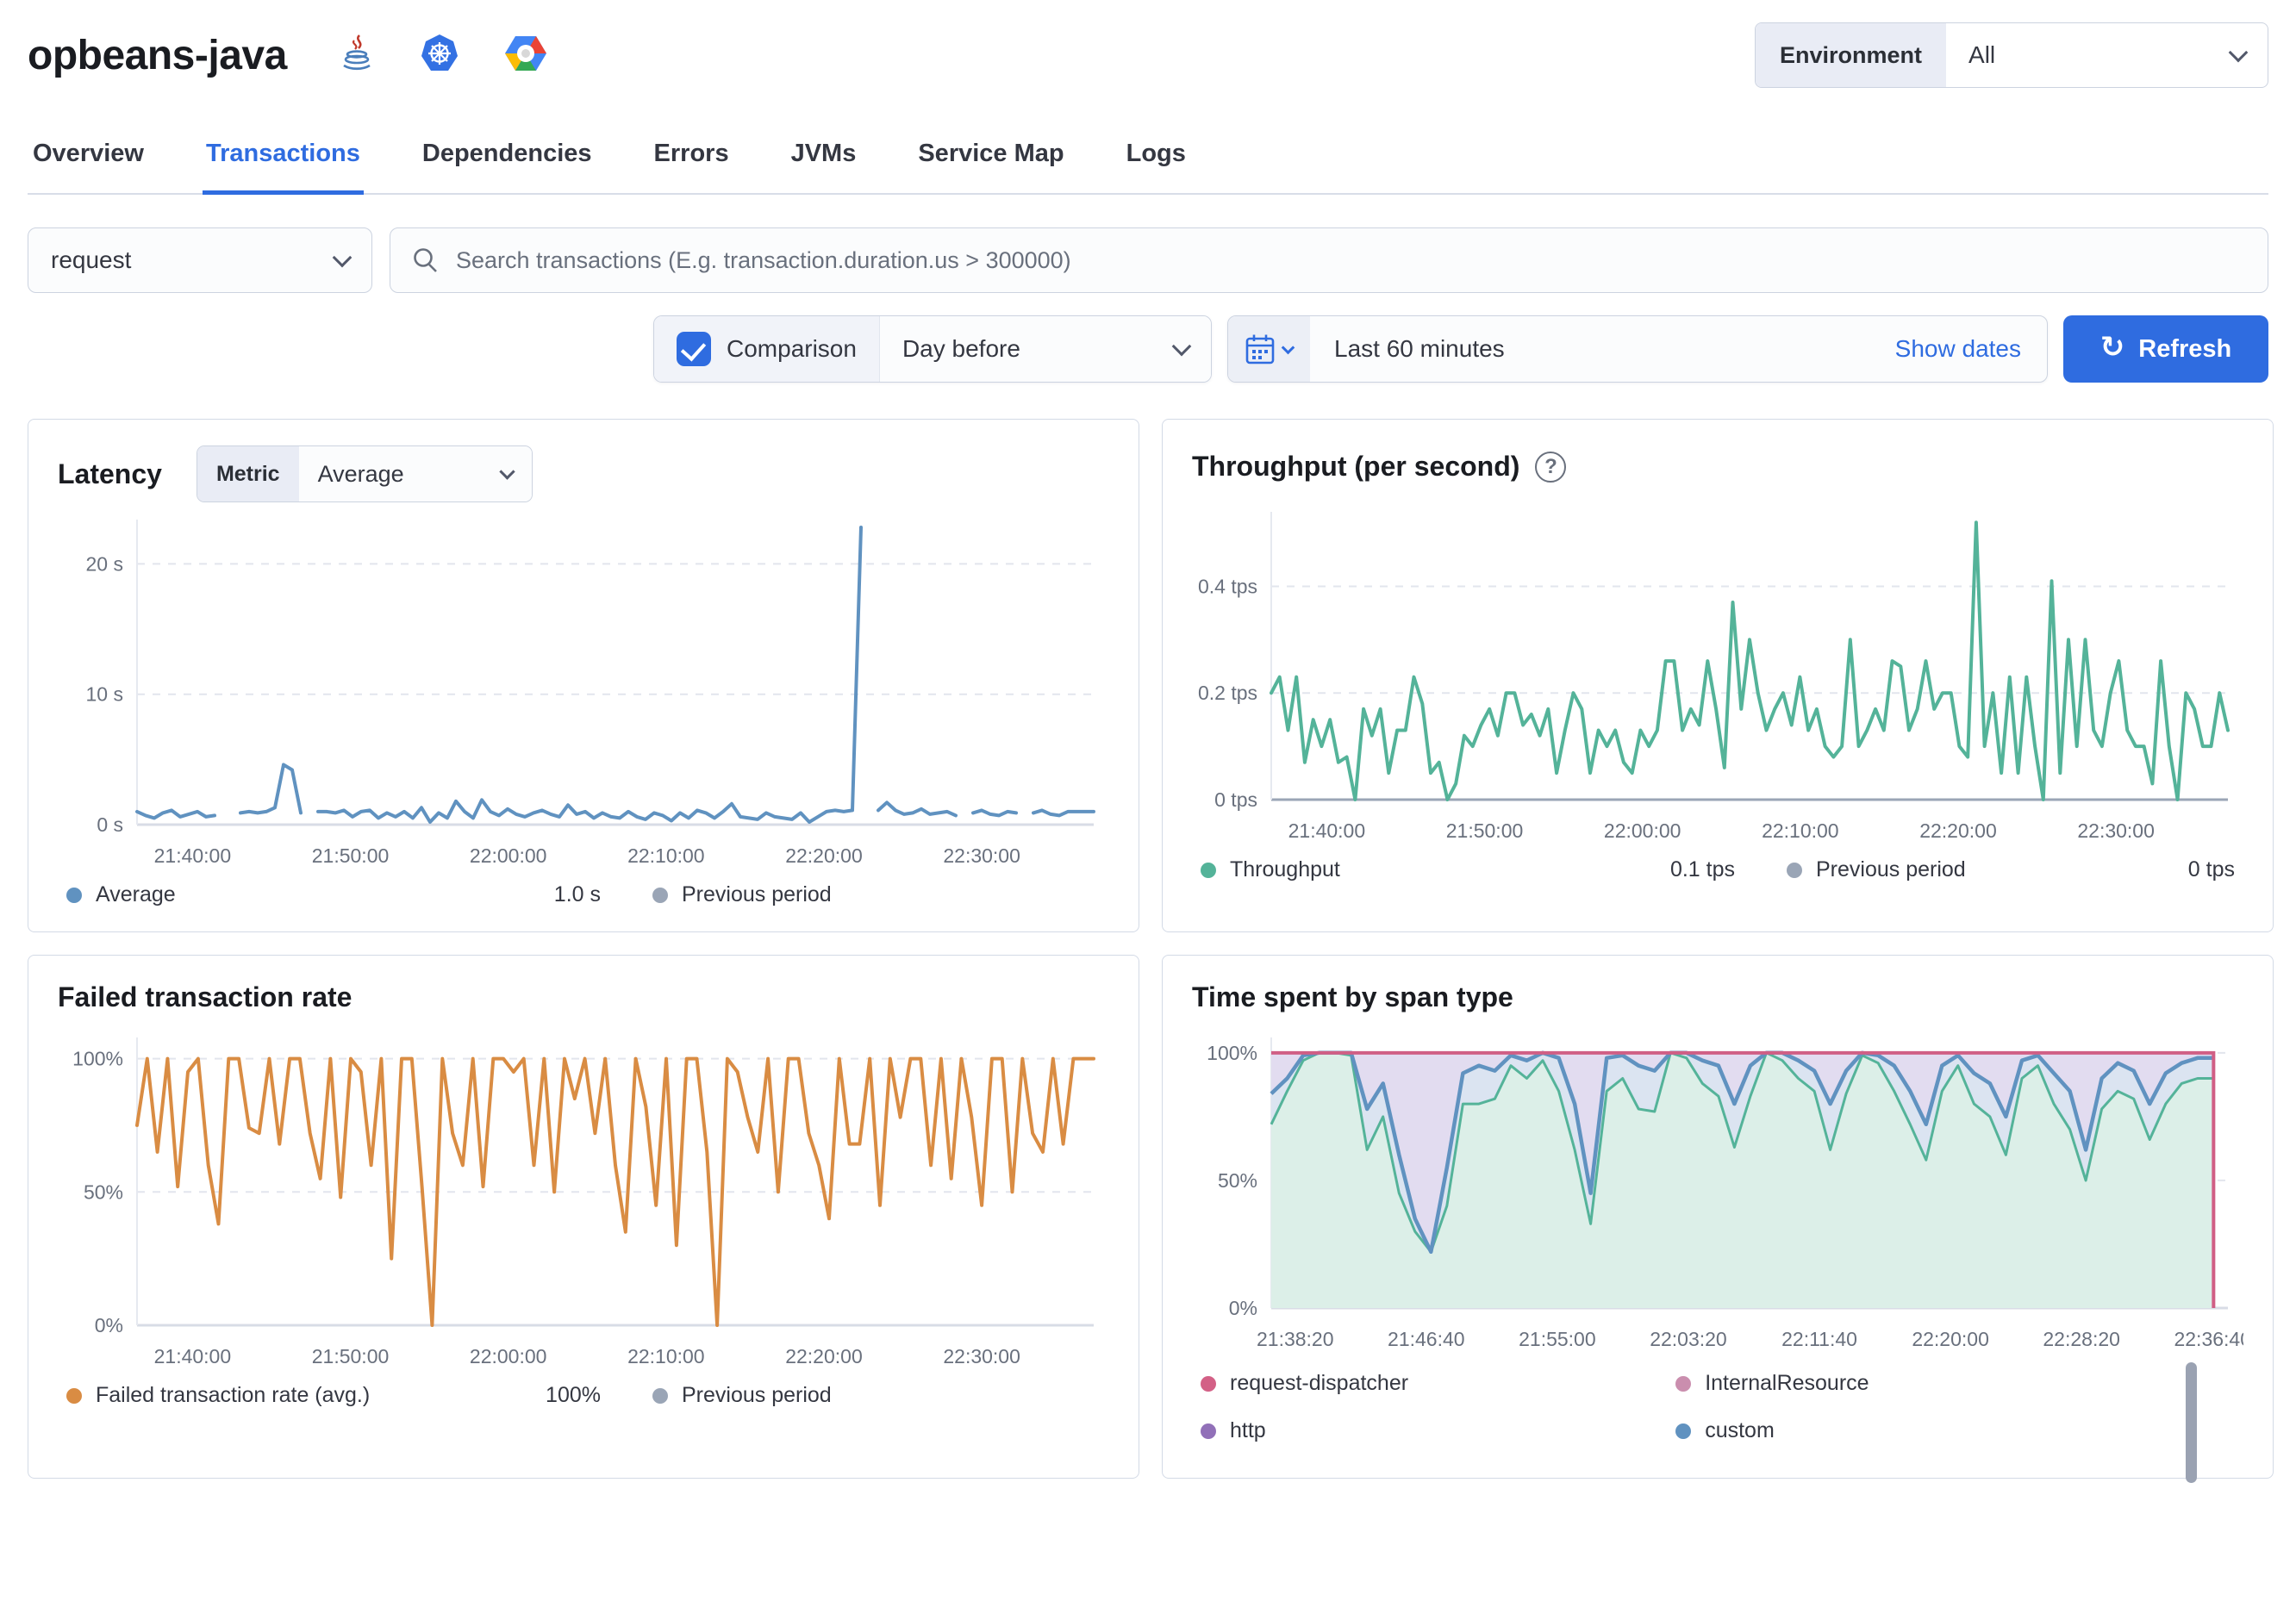 This screenshot has height=1601, width=2296. Describe the element at coordinates (1589, 349) in the screenshot. I see `time-range-value: Last 60 minutes` at that location.